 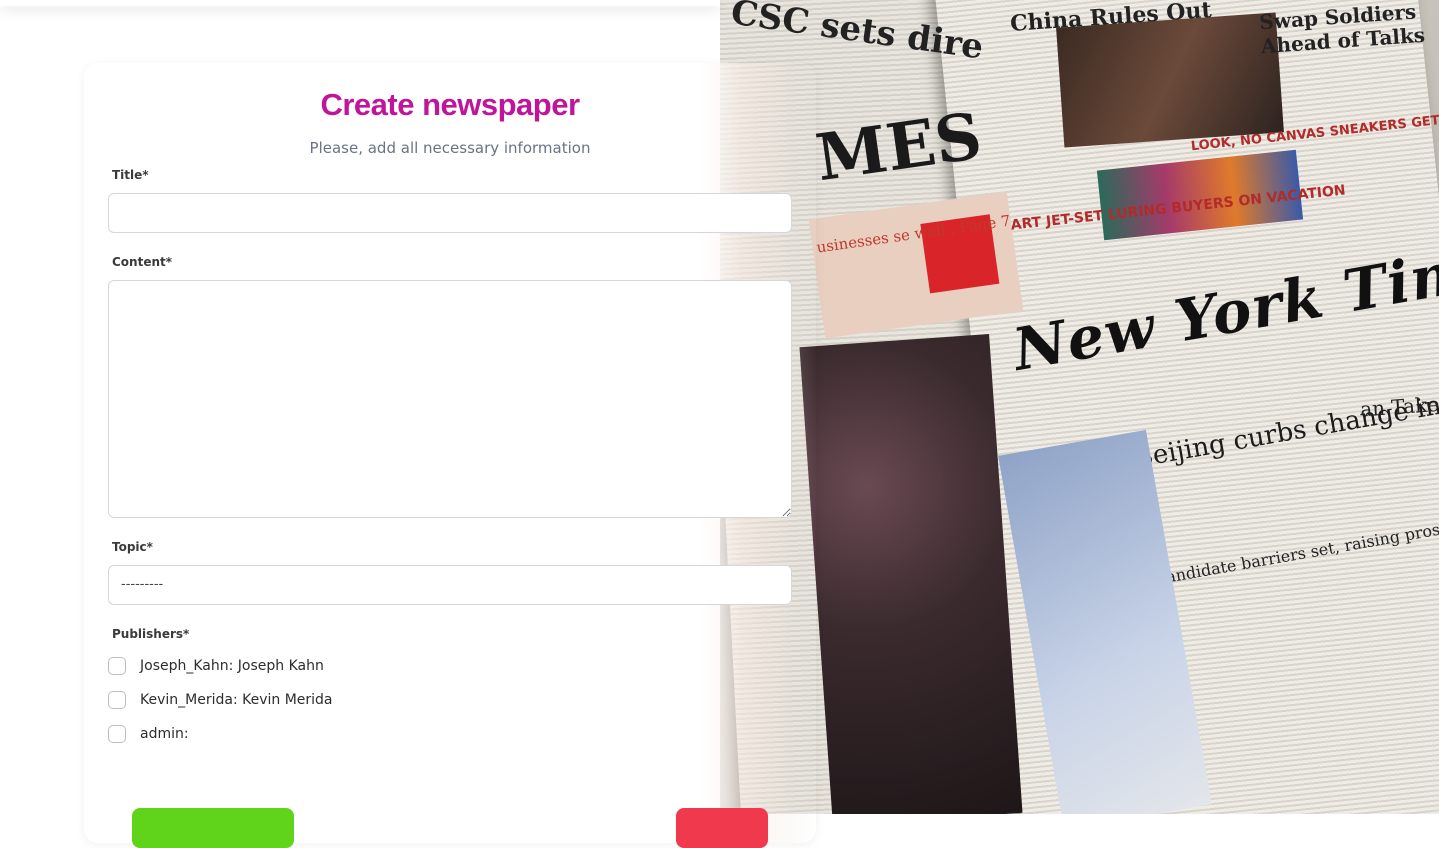 What do you see at coordinates (132, 547) in the screenshot?
I see `topic-label: Topic*` at bounding box center [132, 547].